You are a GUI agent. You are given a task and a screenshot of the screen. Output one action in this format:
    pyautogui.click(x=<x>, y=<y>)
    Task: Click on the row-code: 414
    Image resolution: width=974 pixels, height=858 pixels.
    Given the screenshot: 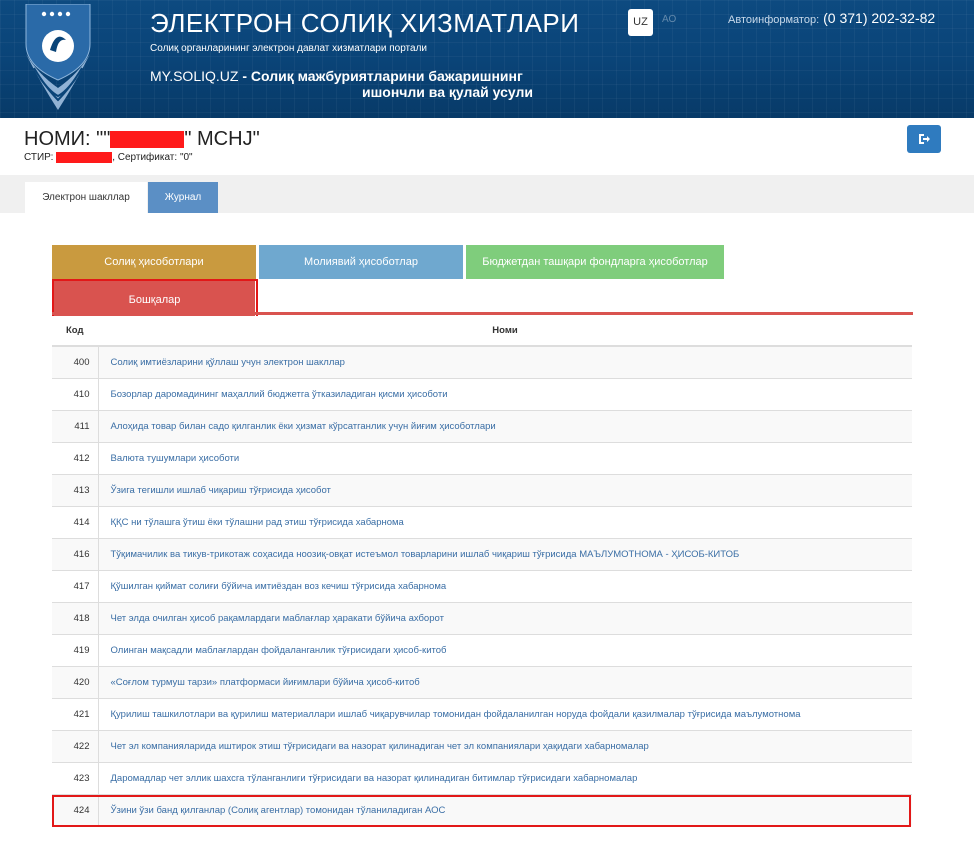 What is the action you would take?
    pyautogui.click(x=75, y=521)
    